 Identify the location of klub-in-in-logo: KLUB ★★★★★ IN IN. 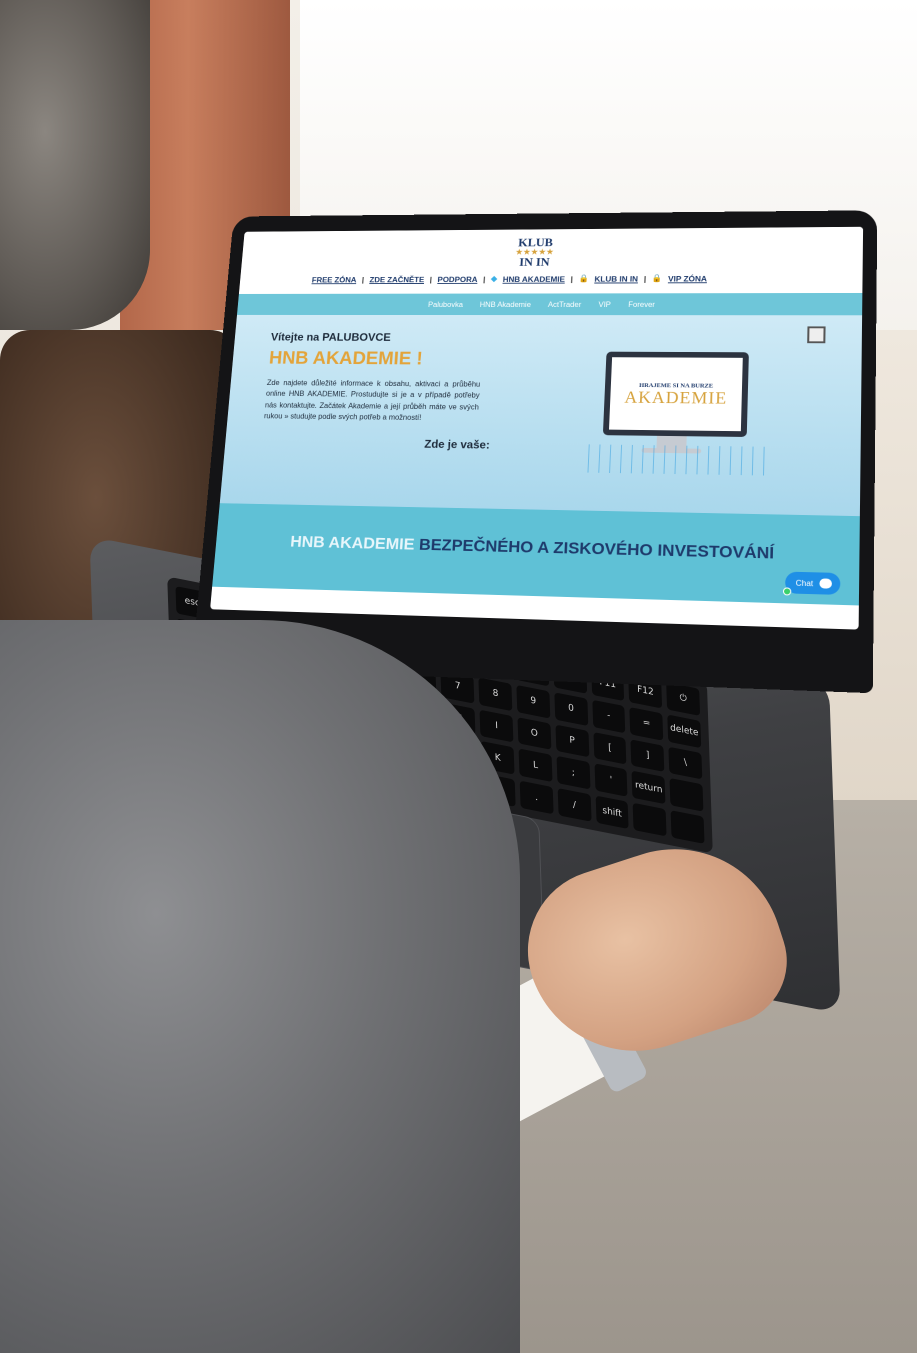
(535, 252).